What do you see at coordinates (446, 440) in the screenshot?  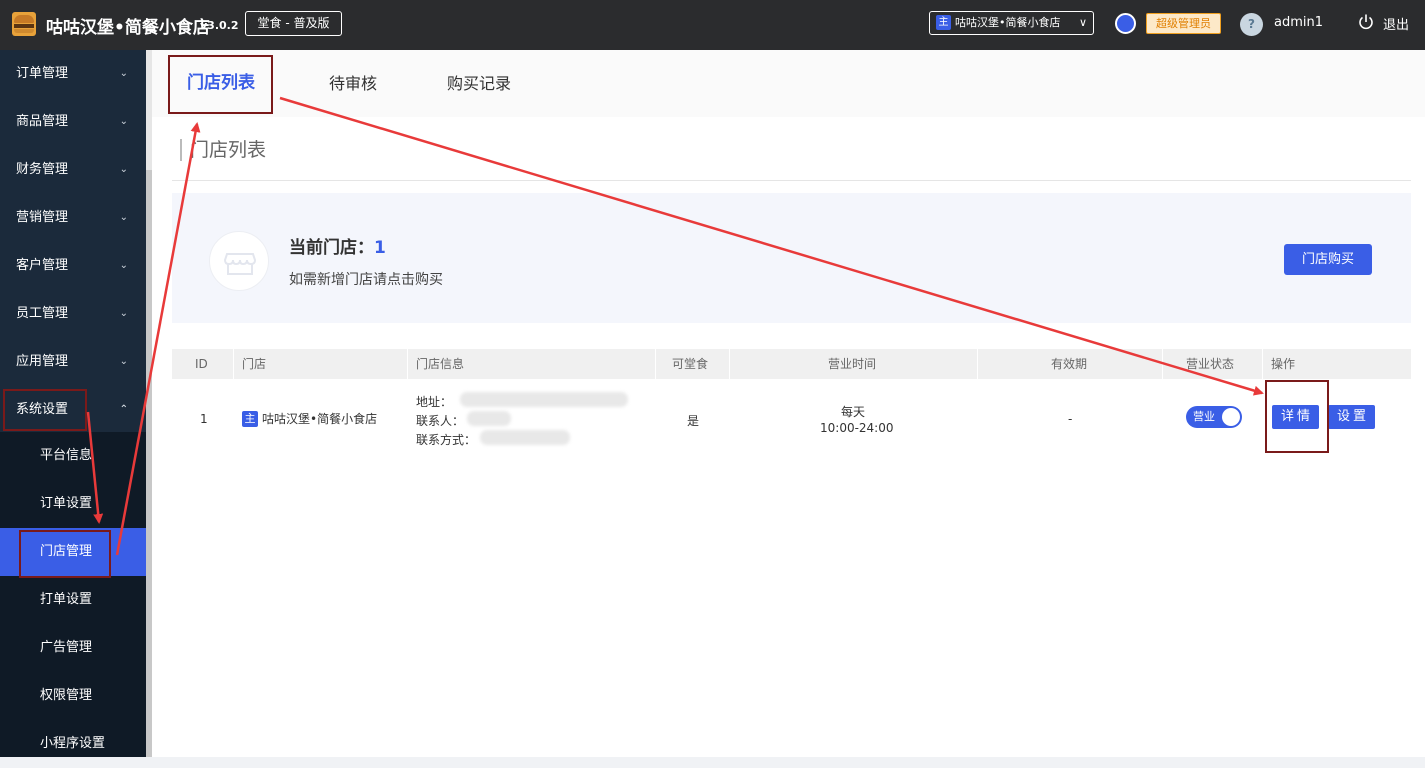 I see `phone-label: 联系方式：` at bounding box center [446, 440].